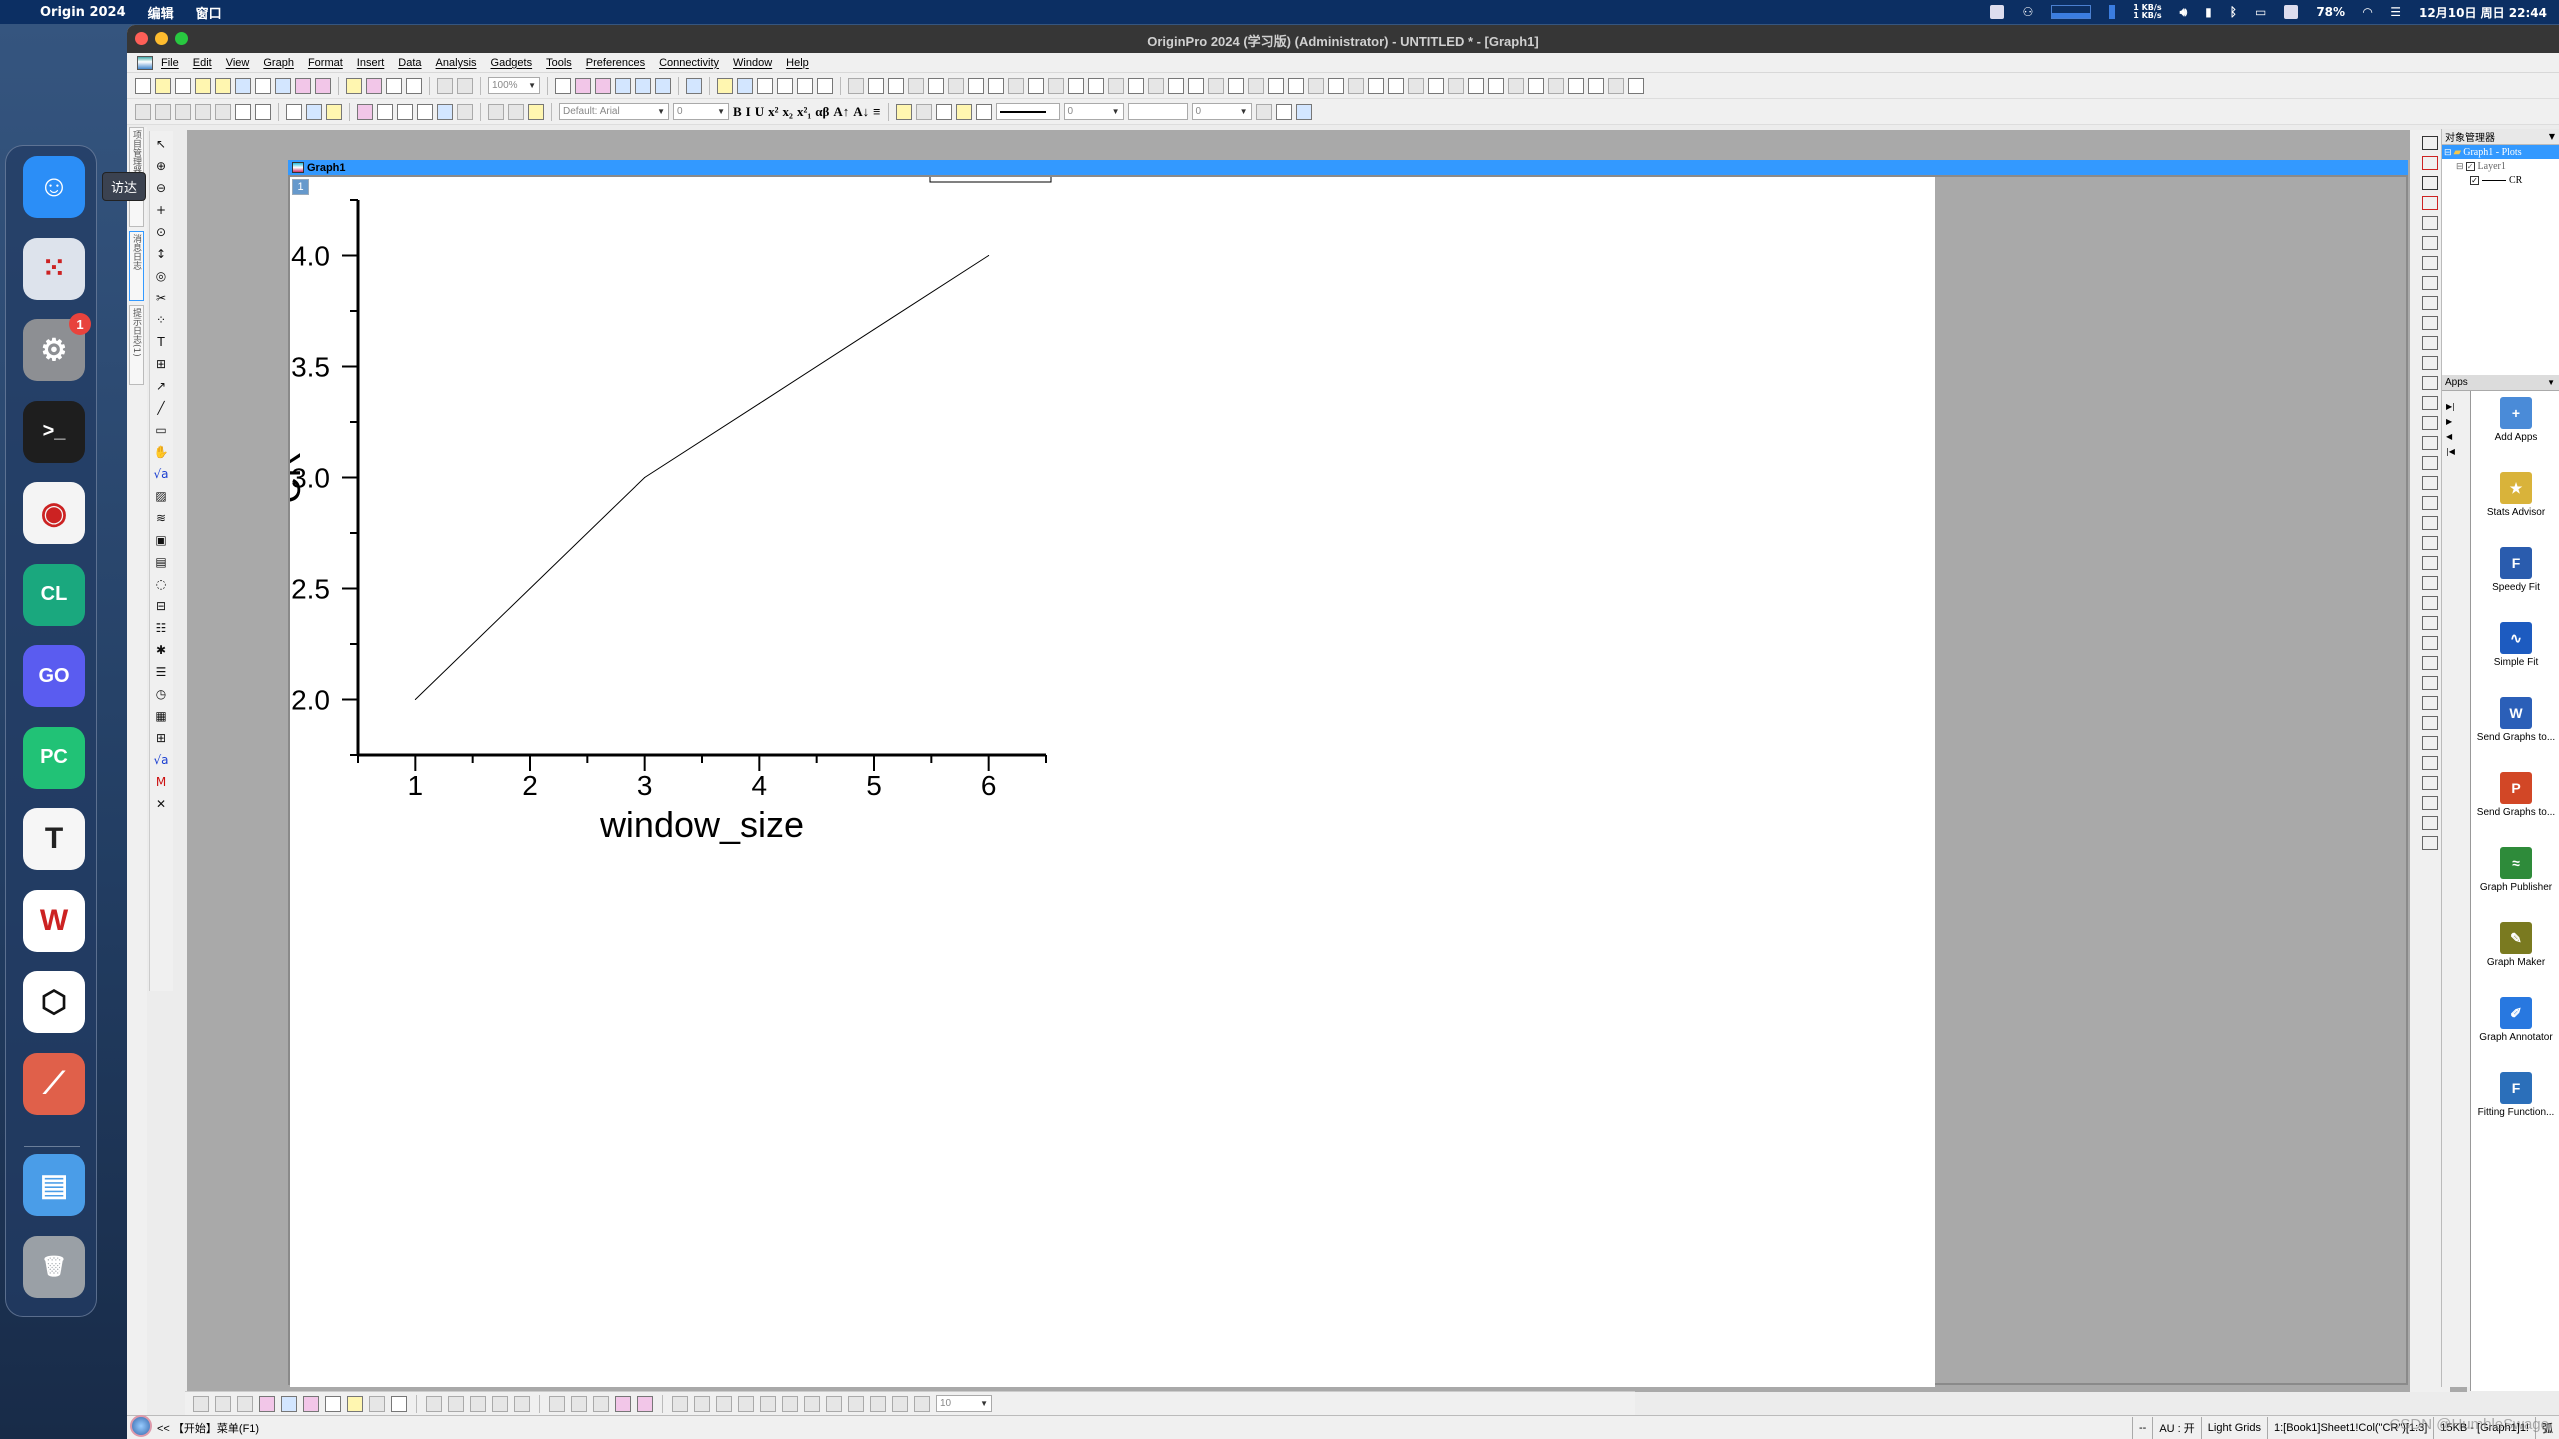  I want to click on color-bar-tool-icon: ▤, so click(161, 562).